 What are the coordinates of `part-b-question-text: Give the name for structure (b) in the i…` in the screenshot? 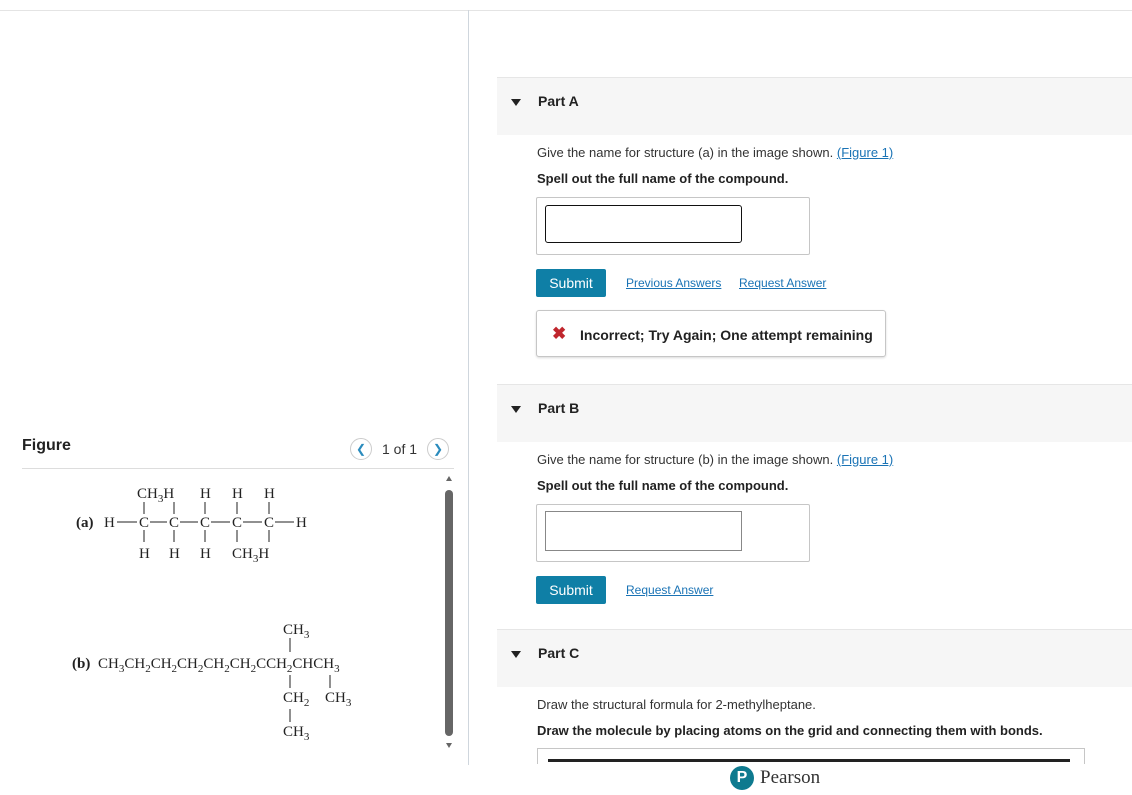 It's located at (685, 459).